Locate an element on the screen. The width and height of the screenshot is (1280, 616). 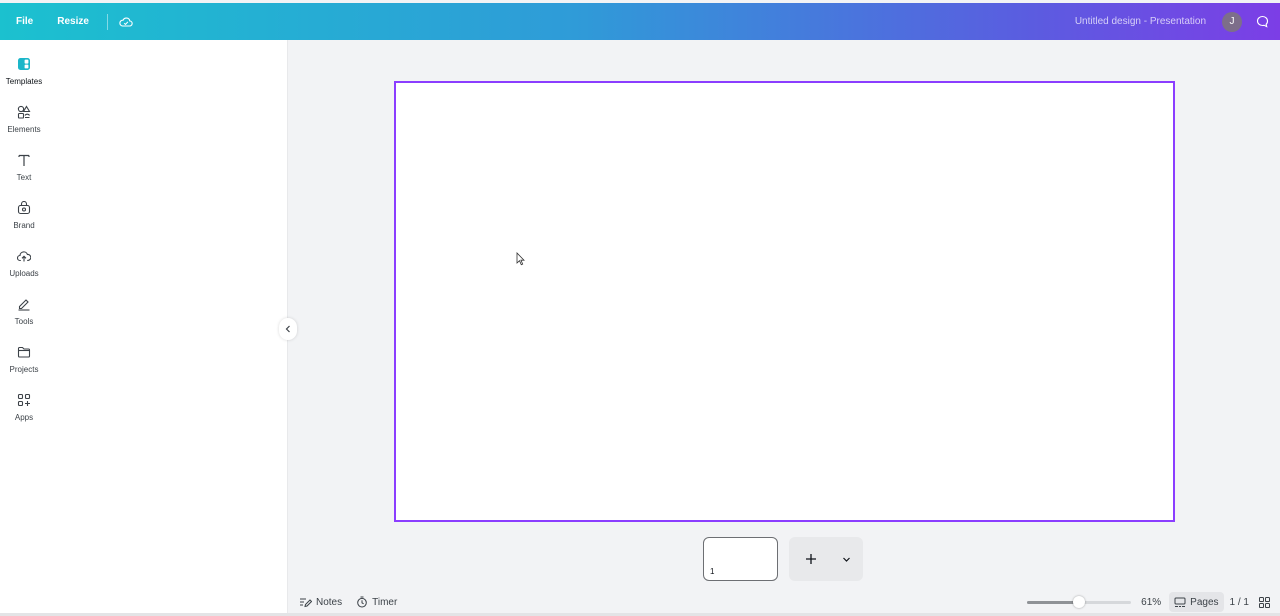
pages-button: Pages is located at coordinates (1196, 602).